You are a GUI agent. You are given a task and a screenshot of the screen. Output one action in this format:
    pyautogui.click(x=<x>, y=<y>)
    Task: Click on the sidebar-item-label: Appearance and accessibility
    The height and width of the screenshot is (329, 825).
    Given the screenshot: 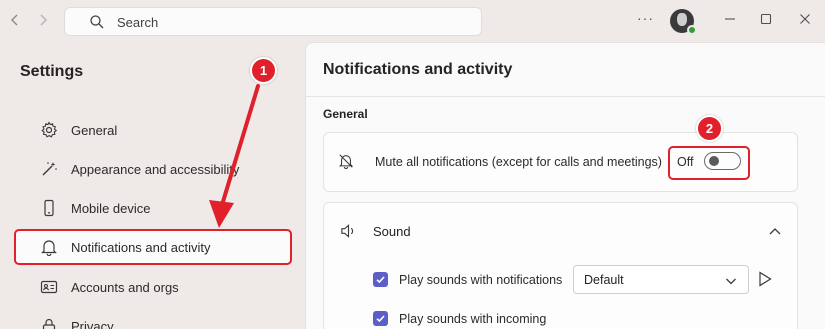 What is the action you would take?
    pyautogui.click(x=155, y=169)
    